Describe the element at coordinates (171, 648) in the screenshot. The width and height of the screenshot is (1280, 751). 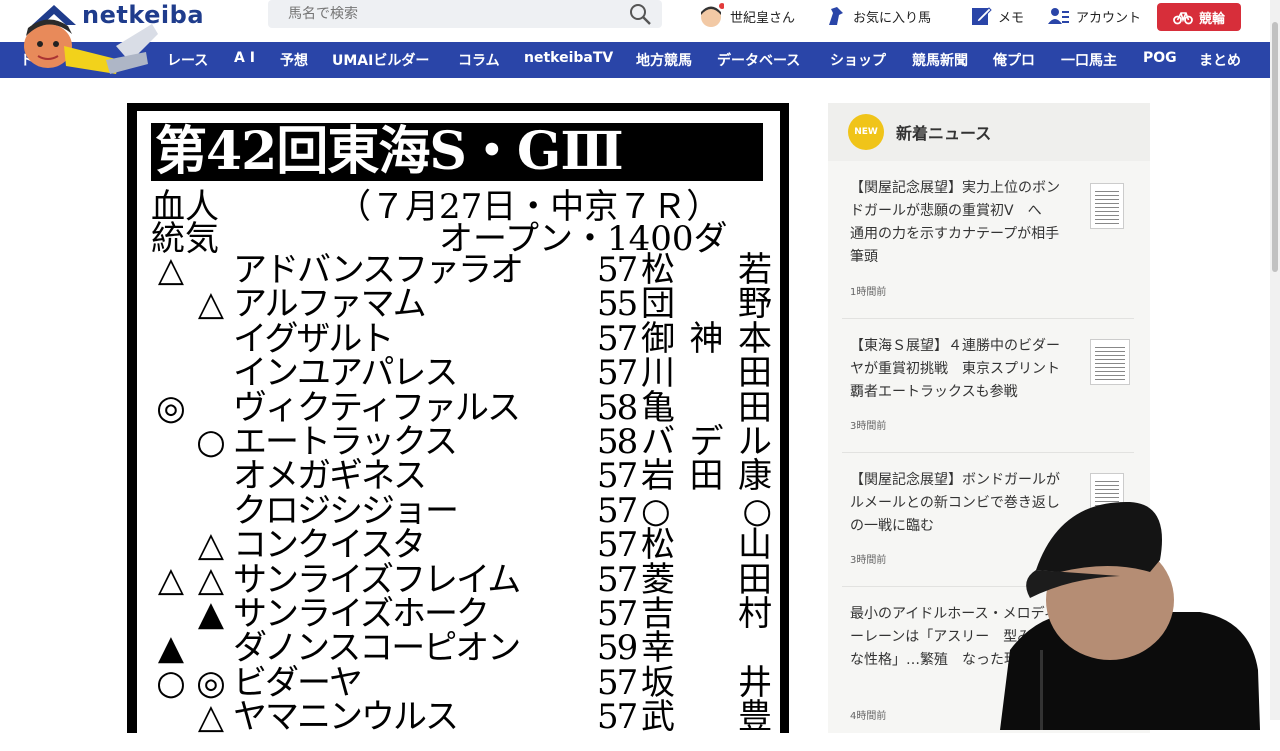
I see `mark-1: ▲` at that location.